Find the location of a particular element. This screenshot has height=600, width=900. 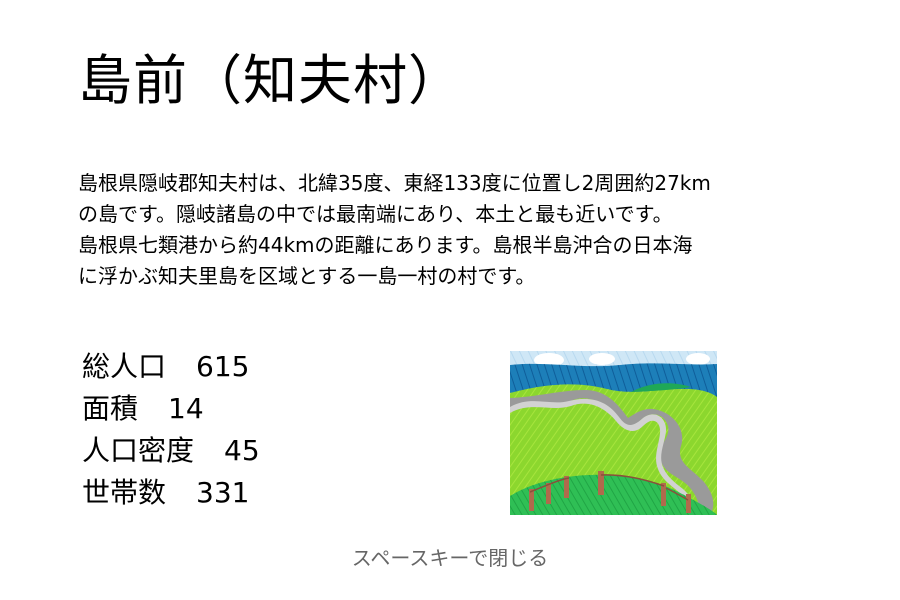

description-line: に浮かぶ知夫里島を区域とする一島一村の村です。 is located at coordinates (307, 276).